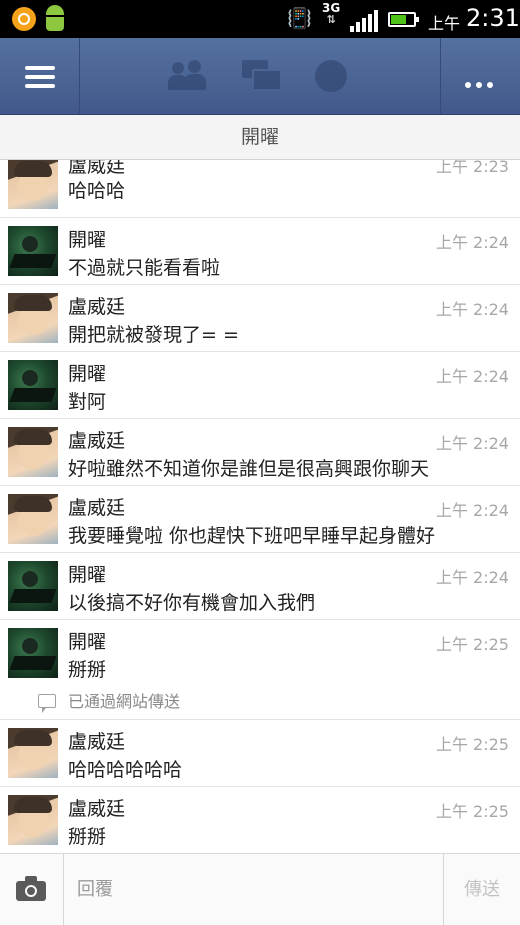 The image size is (520, 925). What do you see at coordinates (331, 19) in the screenshot?
I see `data-arrows-icon: ⇅` at bounding box center [331, 19].